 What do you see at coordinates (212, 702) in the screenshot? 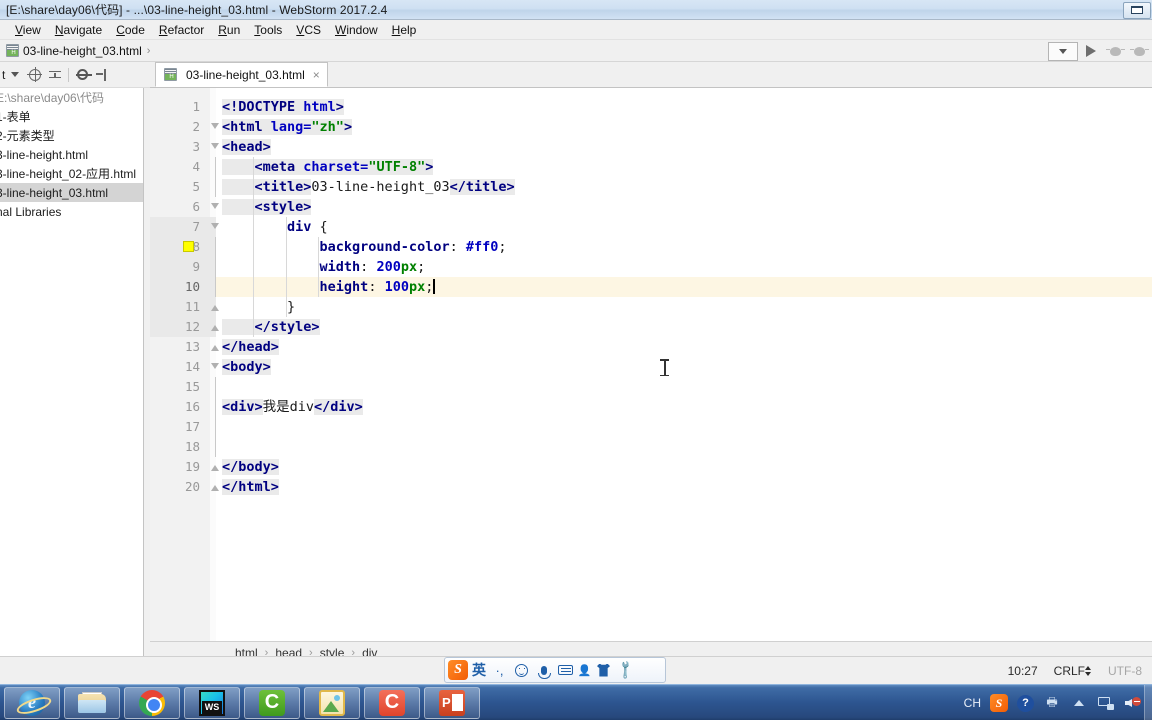
I see `taskbar-item-webstorm: WS` at bounding box center [212, 702].